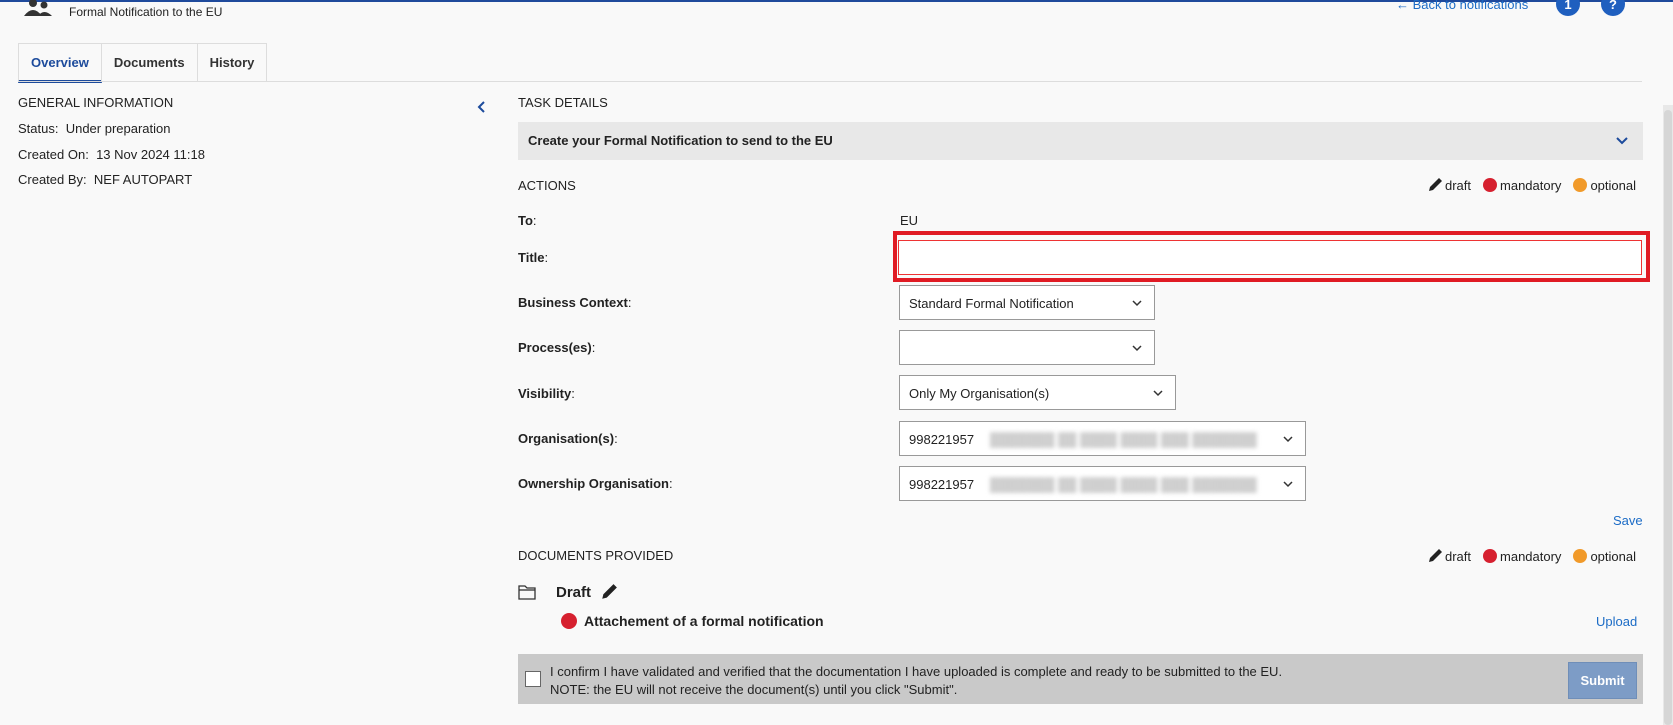  I want to click on actions-legend: draft mandatory optional, so click(1525, 185).